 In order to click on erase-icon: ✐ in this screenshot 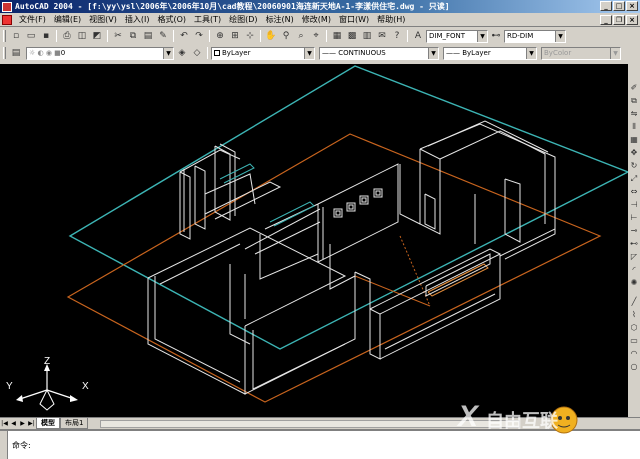, I will do `click(634, 87)`.